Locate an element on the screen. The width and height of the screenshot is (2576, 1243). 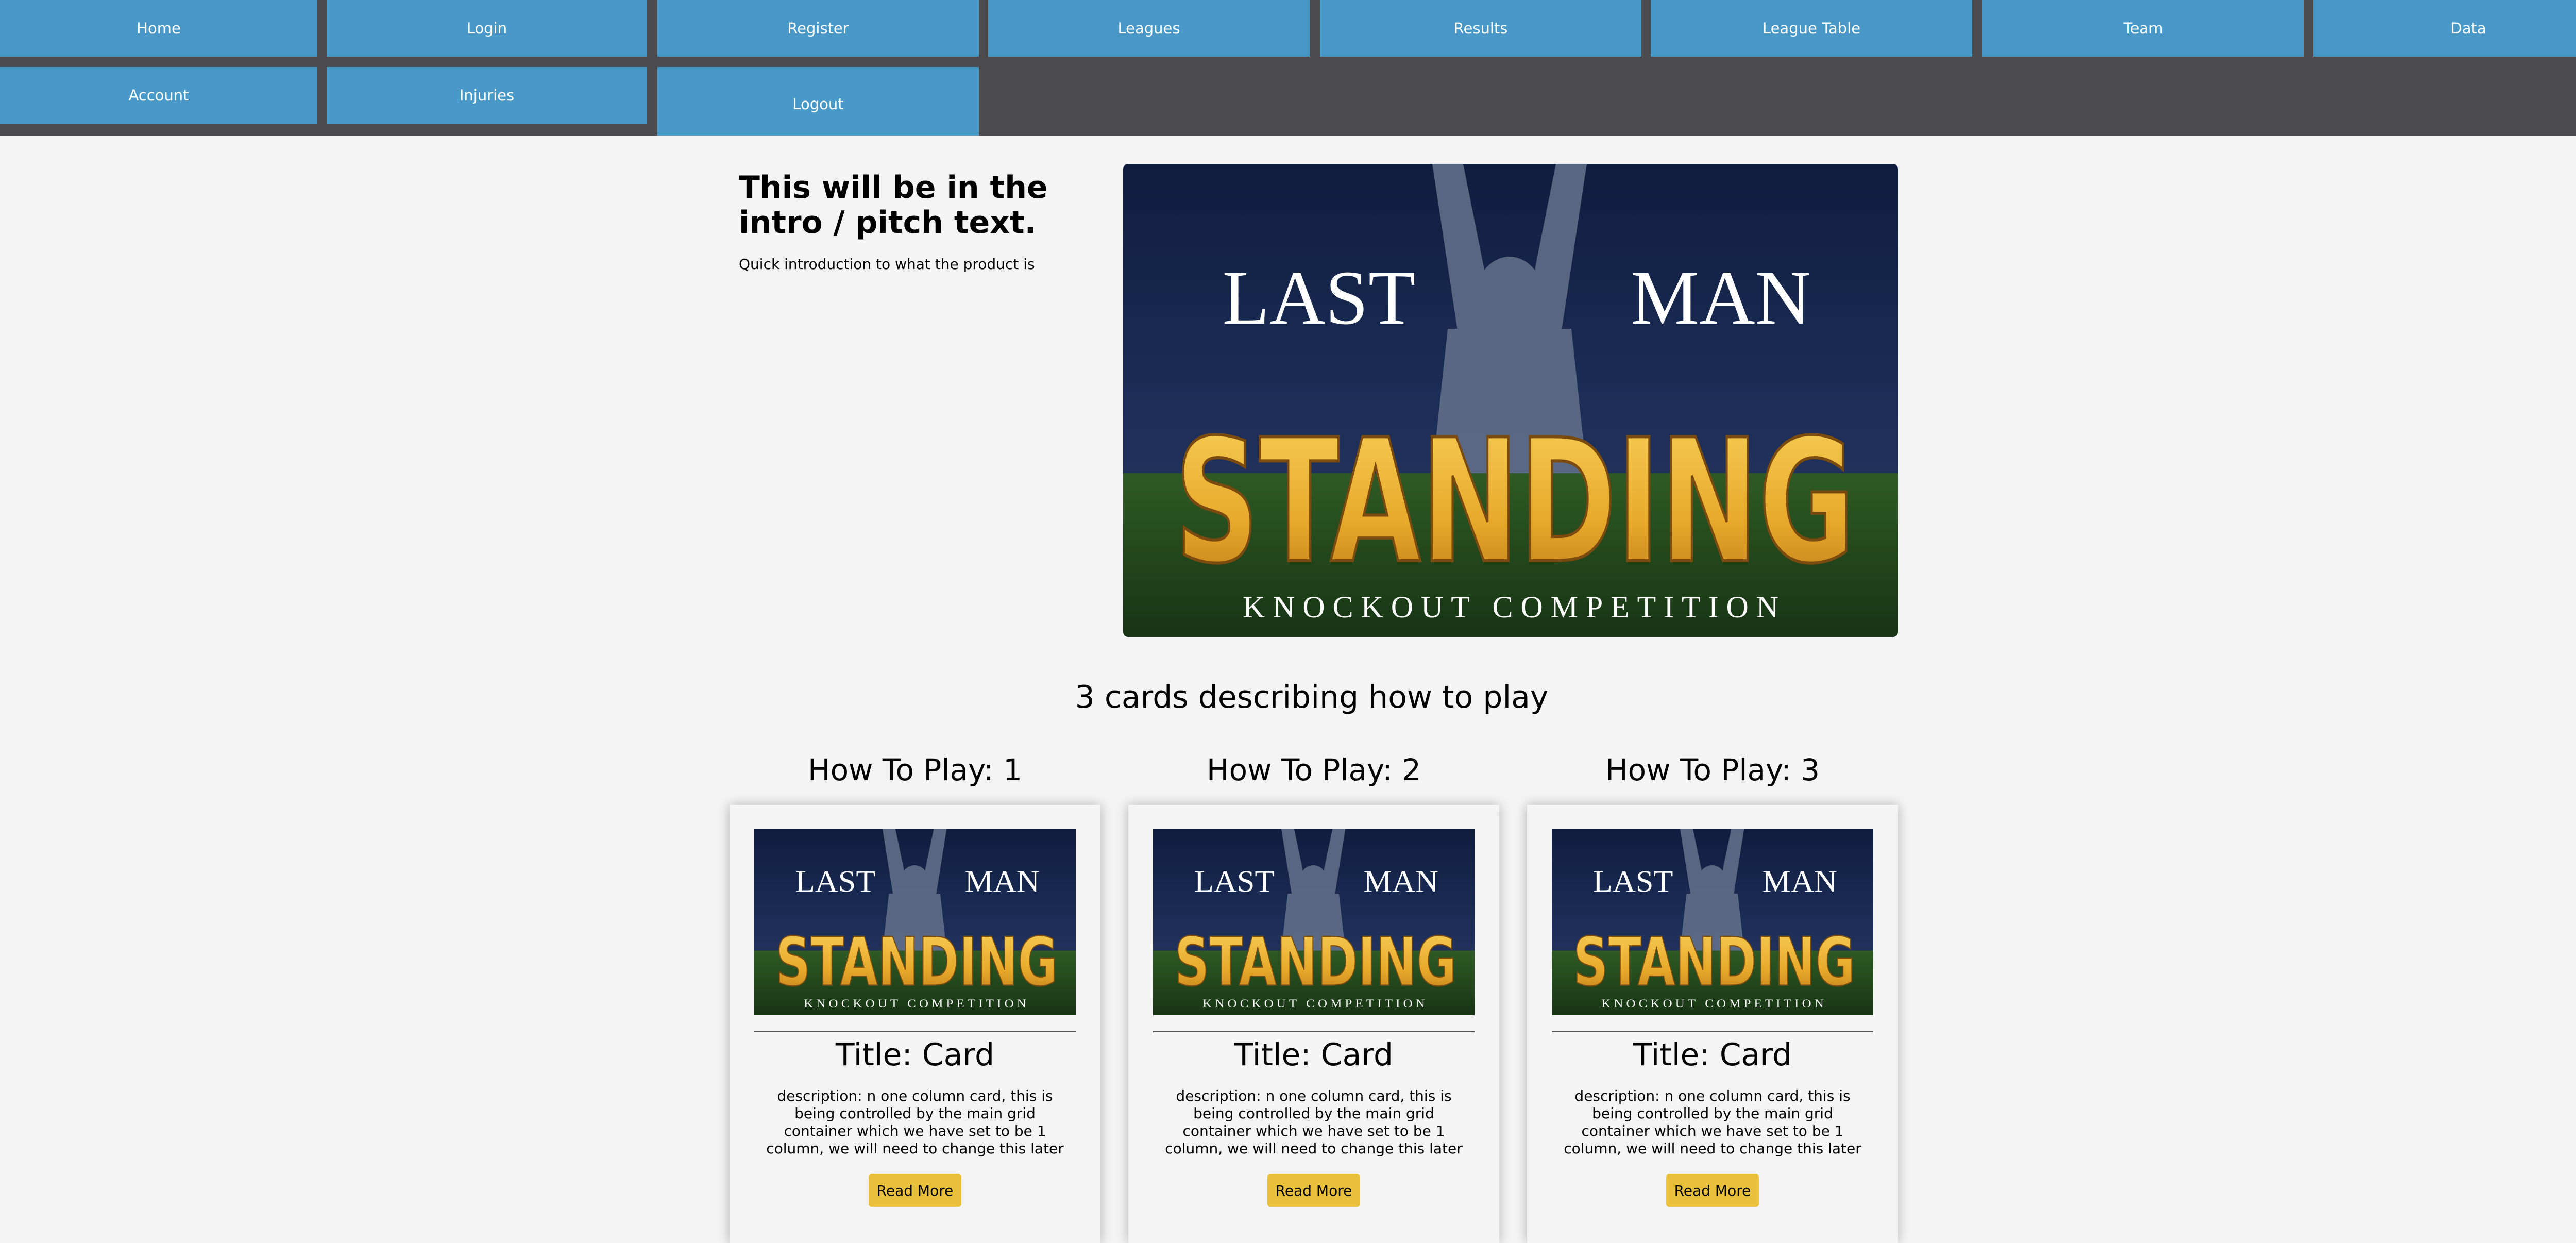
logo-knockout-text: KNOCKOUT COMPETITION is located at coordinates (1510, 607).